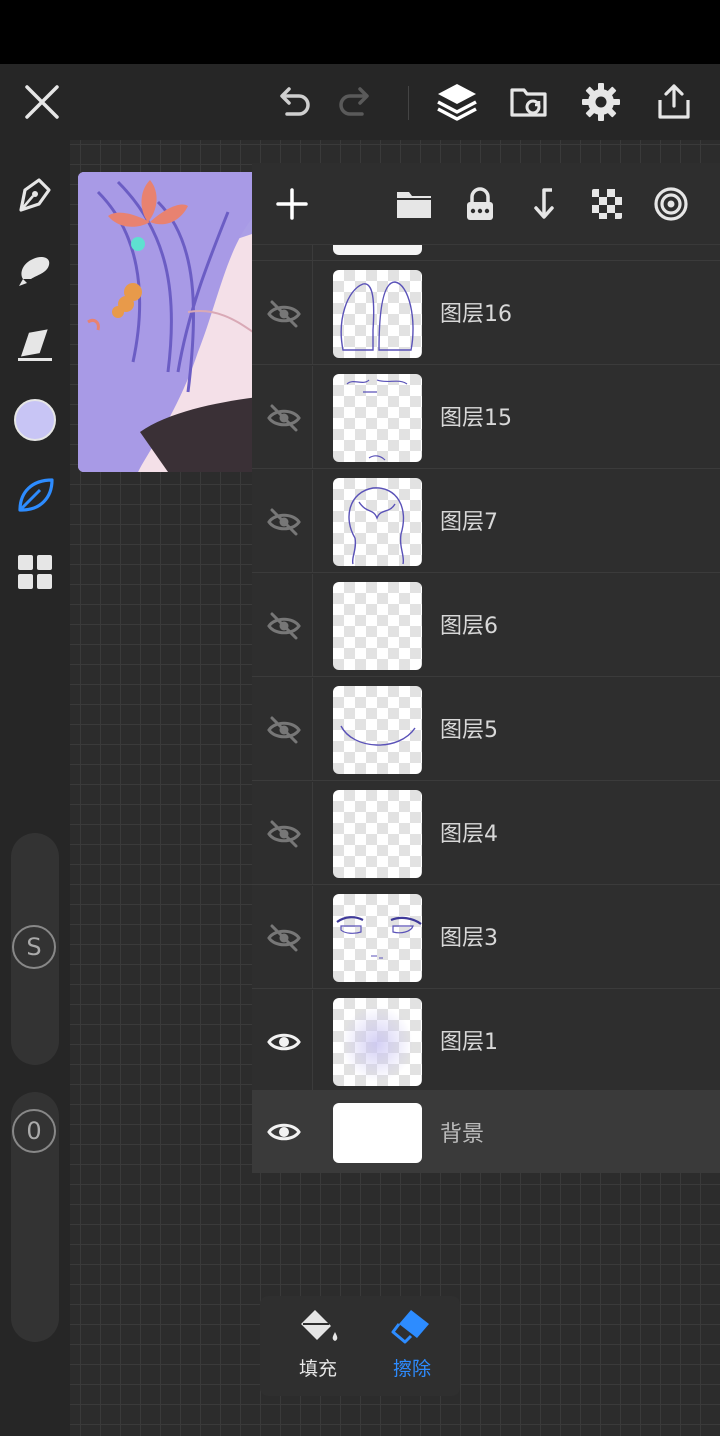 The height and width of the screenshot is (1436, 720). What do you see at coordinates (317, 1369) in the screenshot?
I see `fill-label: 填充` at bounding box center [317, 1369].